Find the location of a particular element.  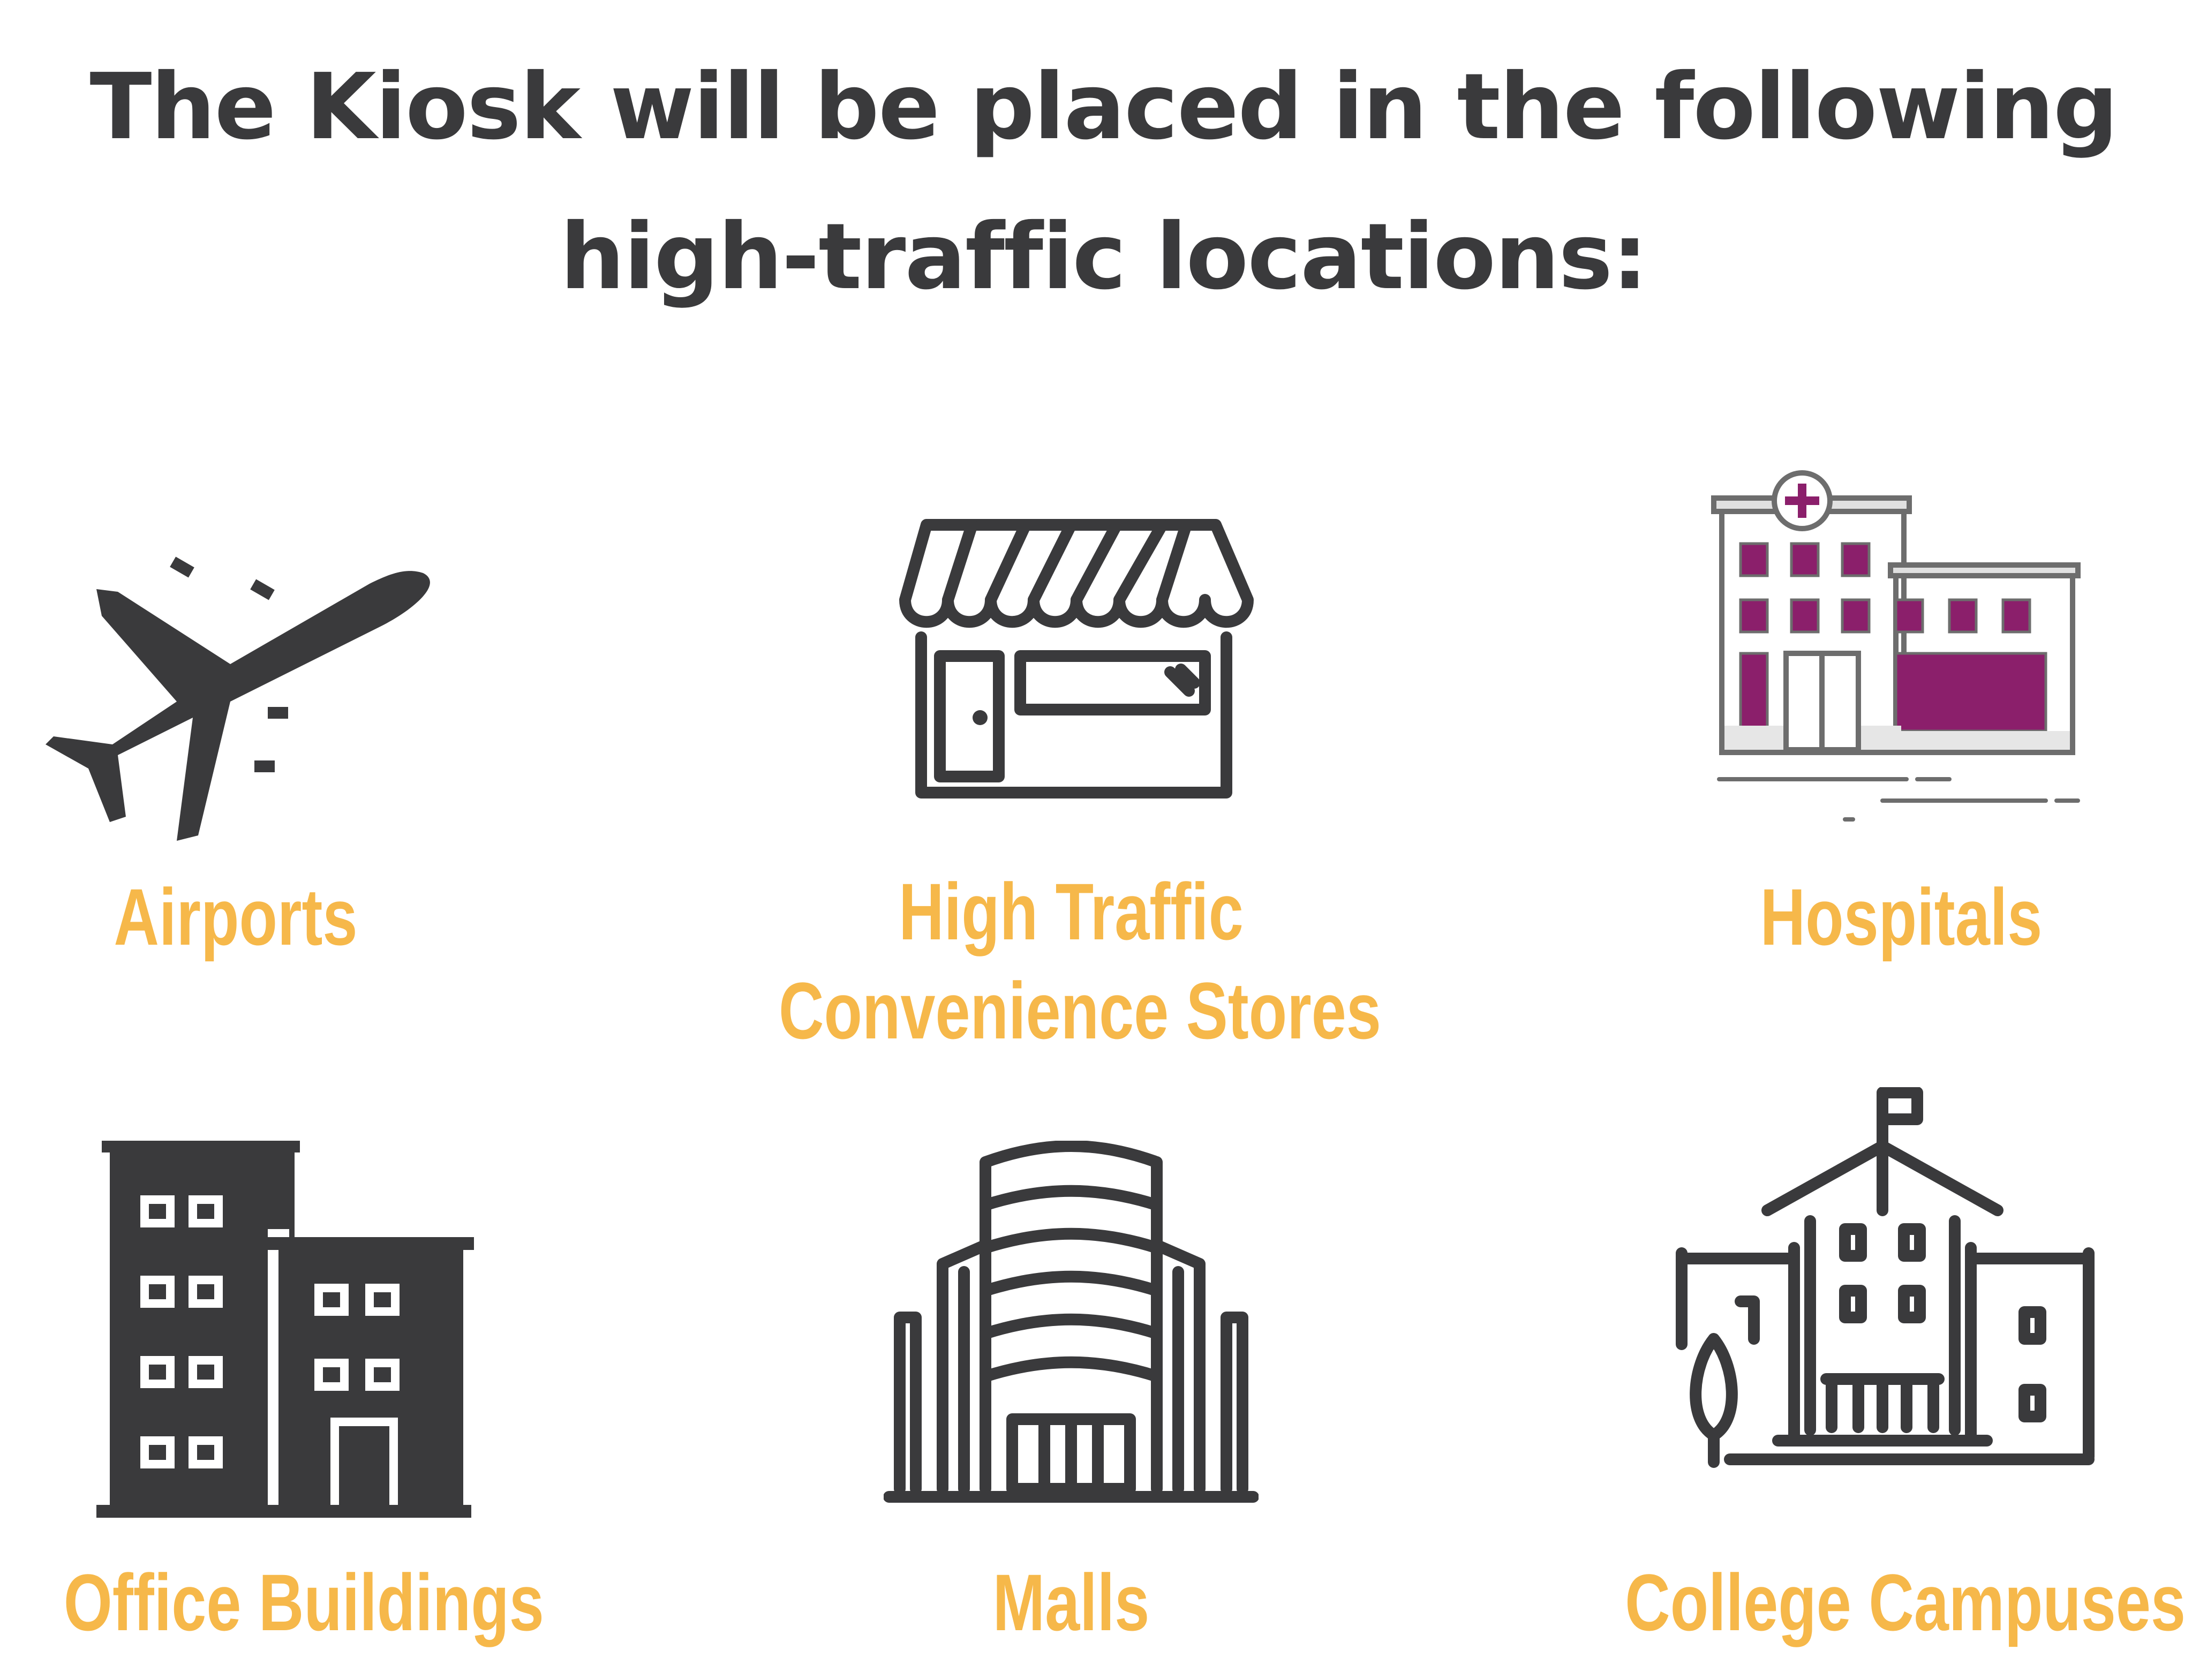

office-building-icon is located at coordinates (289, 1328).